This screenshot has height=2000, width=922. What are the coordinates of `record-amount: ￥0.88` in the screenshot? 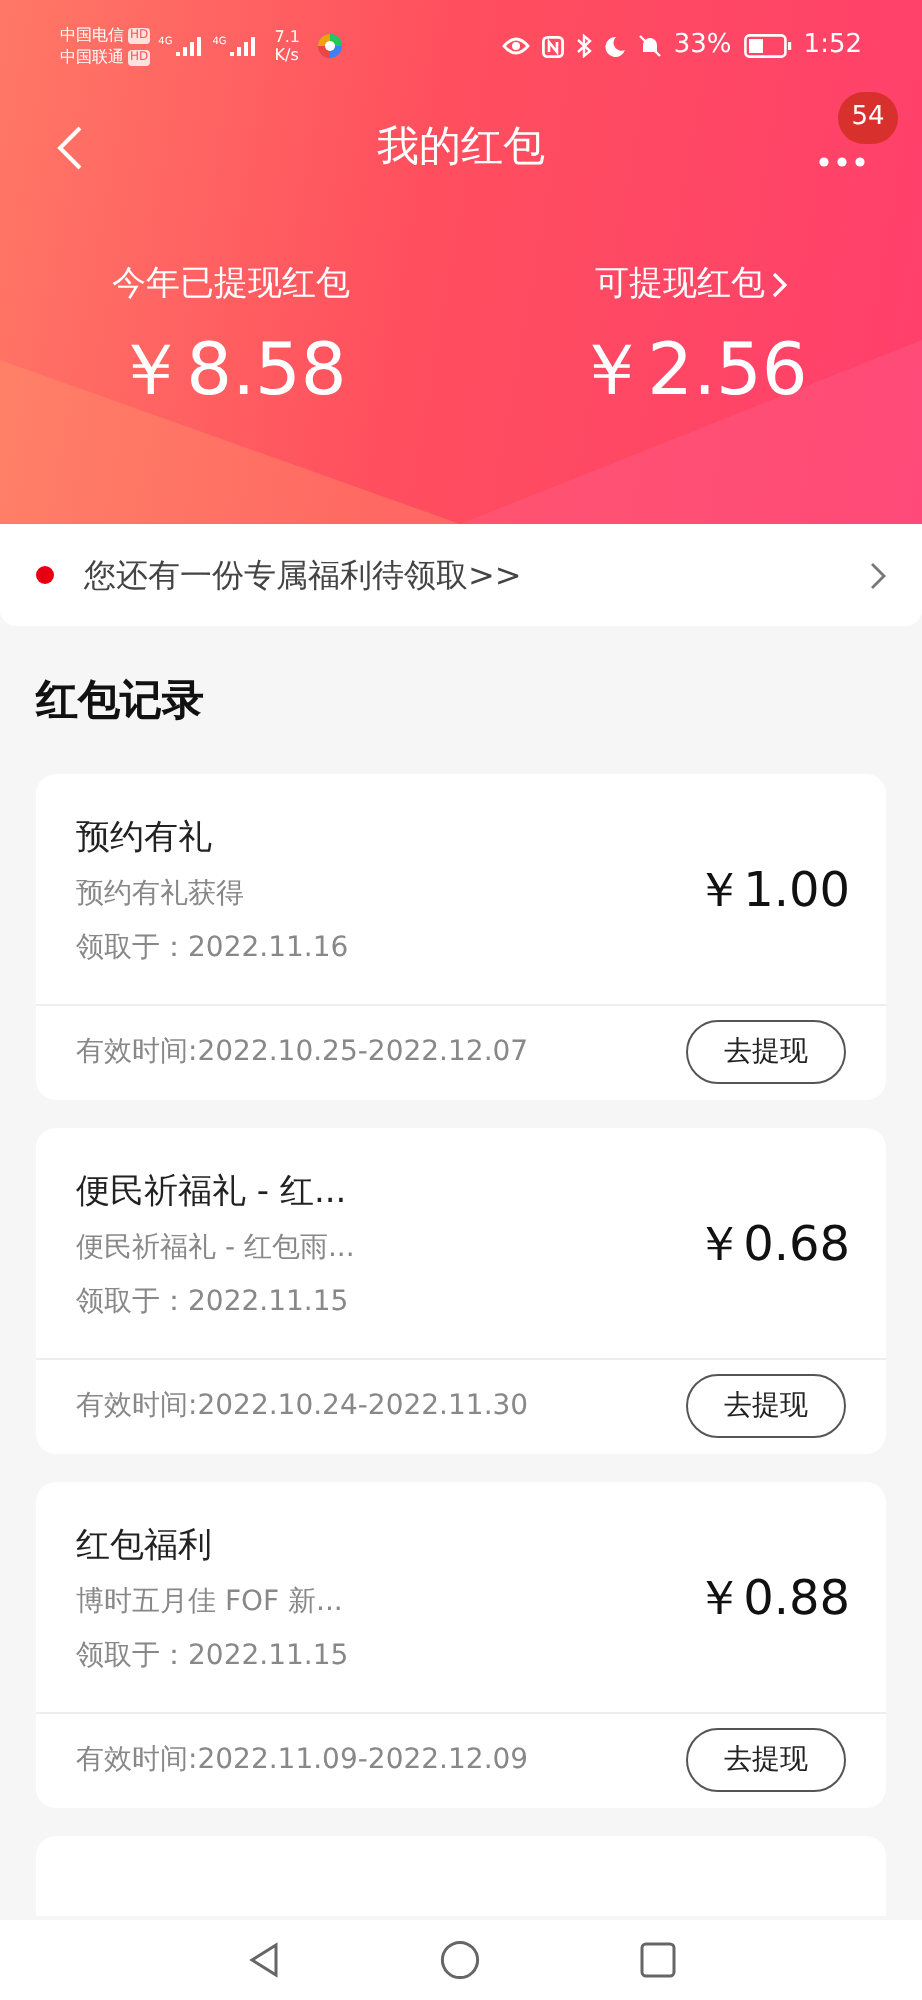 It's located at (772, 1599).